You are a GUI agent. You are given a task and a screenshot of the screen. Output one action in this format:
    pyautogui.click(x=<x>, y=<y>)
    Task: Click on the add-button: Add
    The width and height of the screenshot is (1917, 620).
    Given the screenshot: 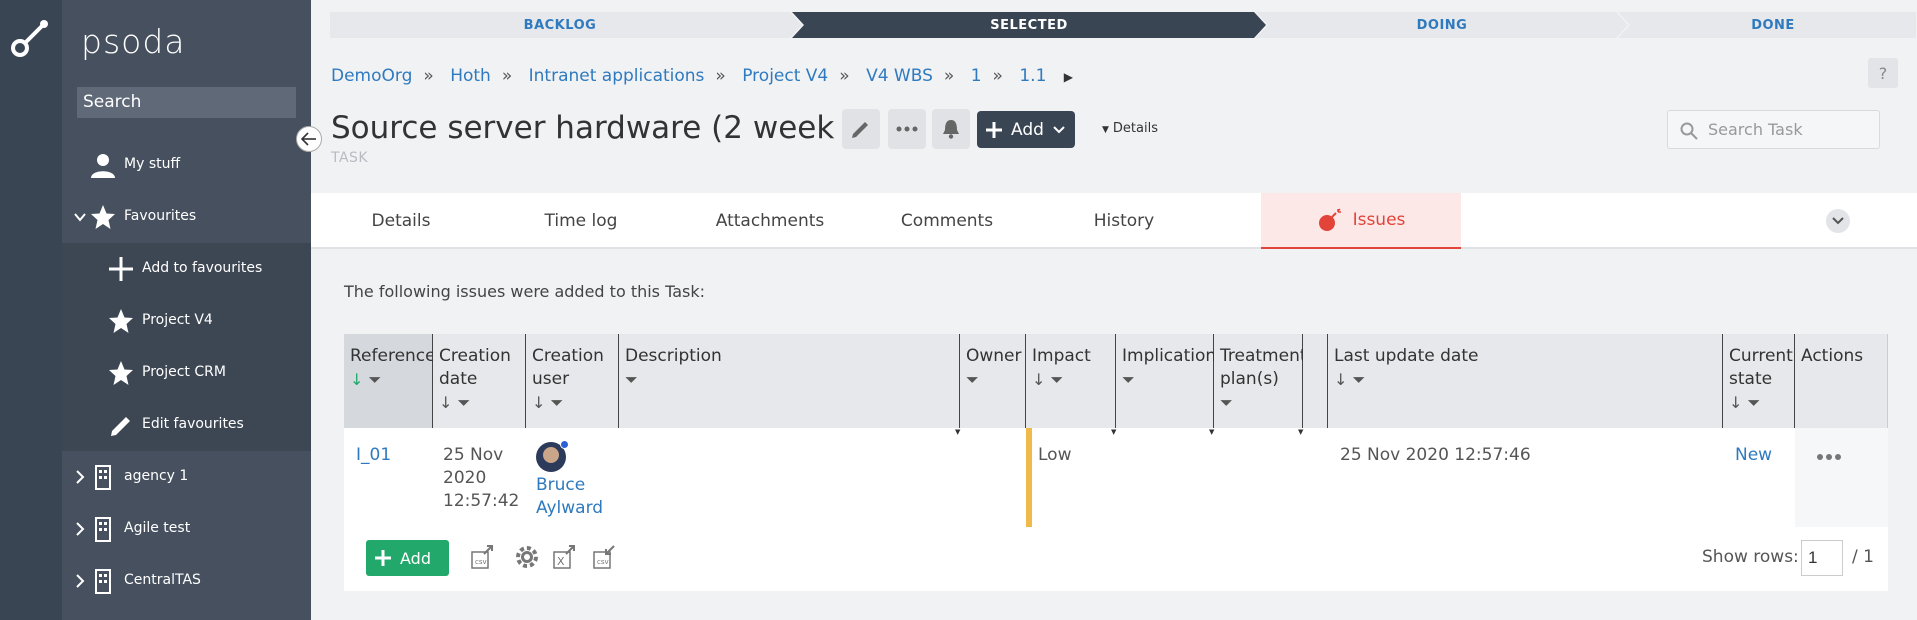 What is the action you would take?
    pyautogui.click(x=1026, y=129)
    